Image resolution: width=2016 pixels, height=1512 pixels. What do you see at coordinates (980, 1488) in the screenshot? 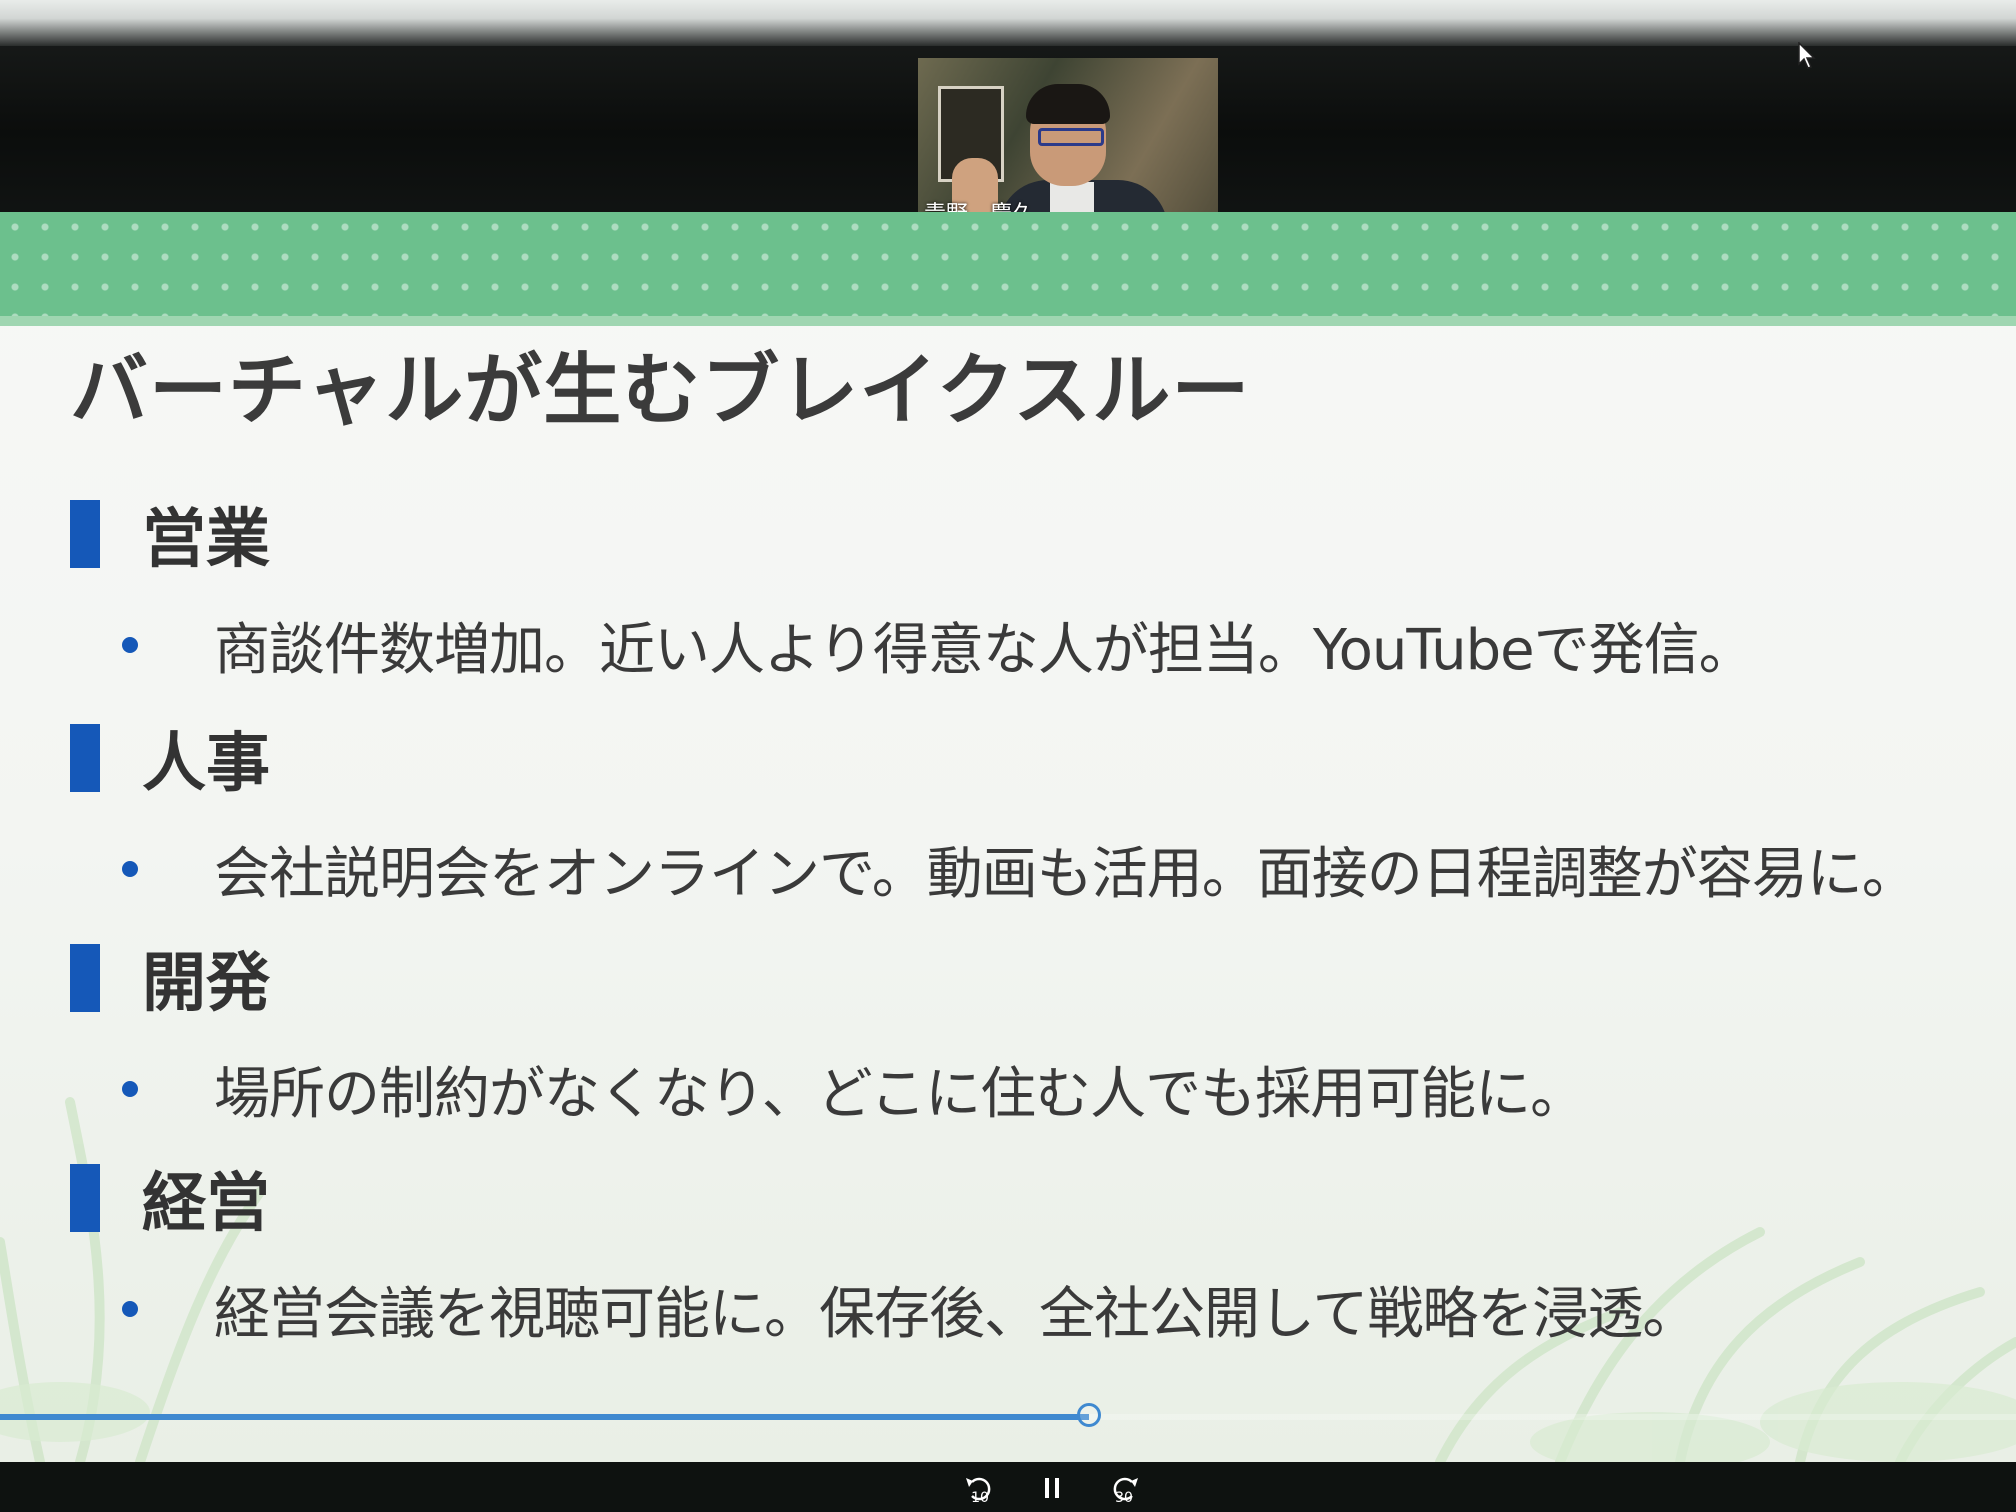
I see `rewind-button: 10` at bounding box center [980, 1488].